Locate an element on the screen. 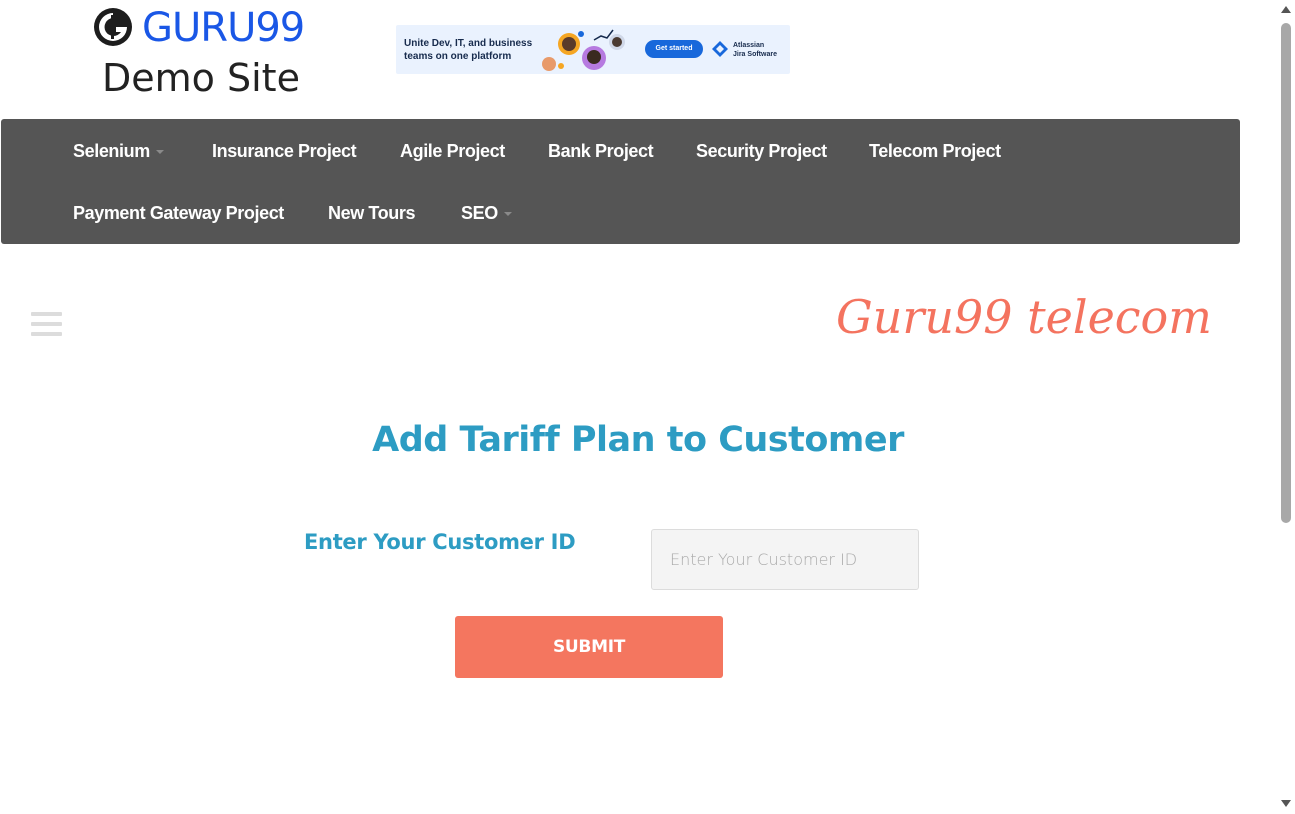  nav-item-insurance-project: Insurance Project is located at coordinates (284, 151).